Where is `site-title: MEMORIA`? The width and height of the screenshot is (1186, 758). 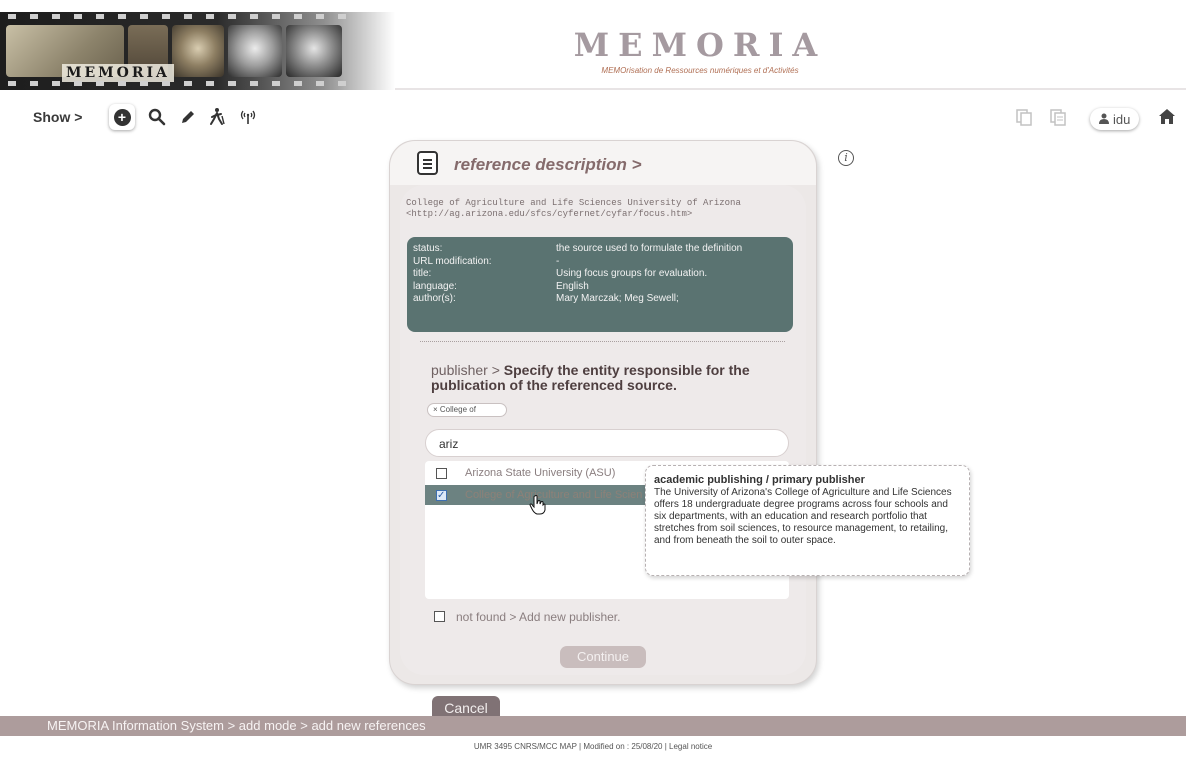
site-title: MEMORIA is located at coordinates (700, 45).